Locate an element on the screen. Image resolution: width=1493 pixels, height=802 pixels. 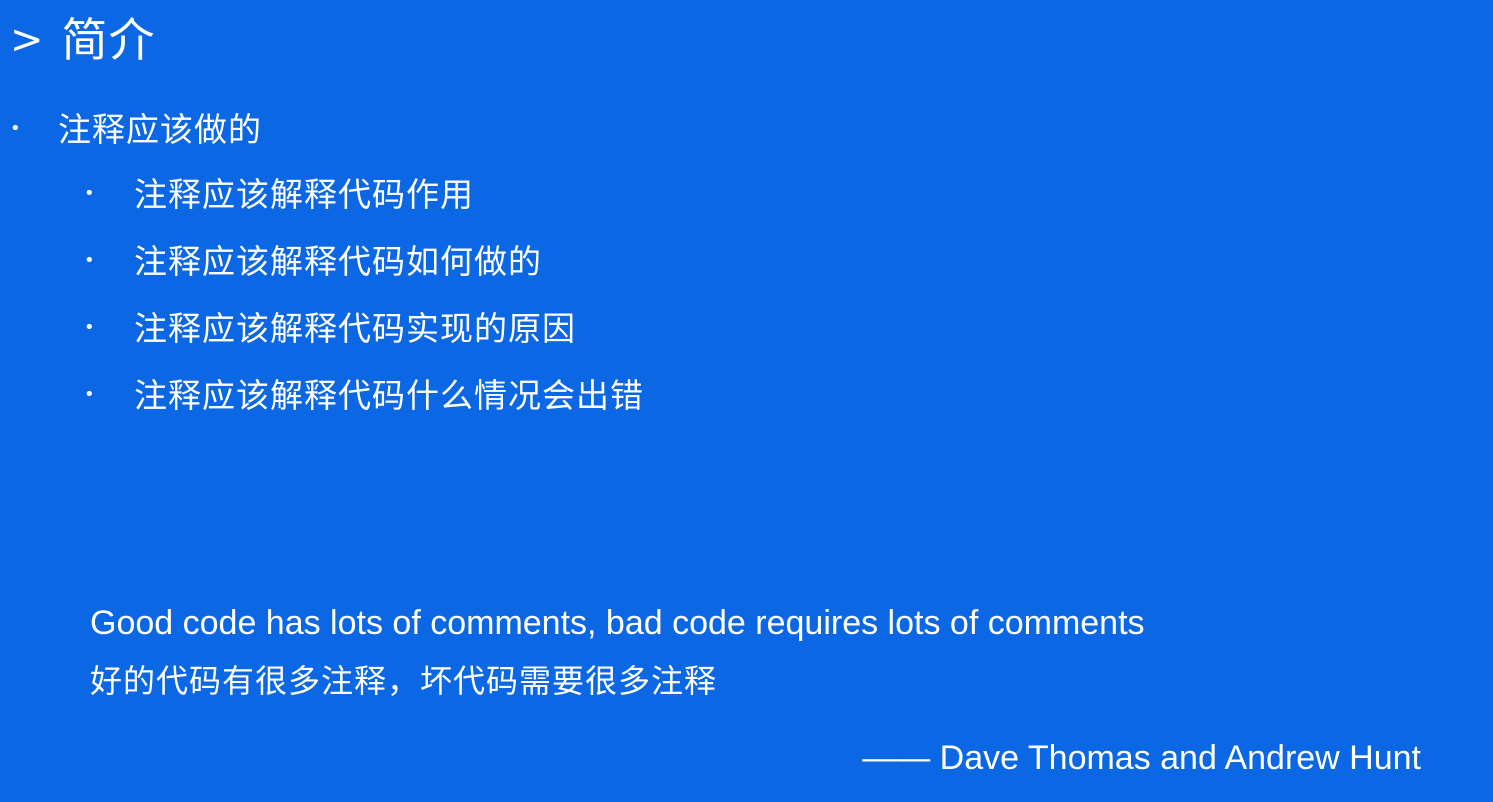
bullet-text-level2-3: 注释应该解释代码实现的原因 is located at coordinates (355, 328).